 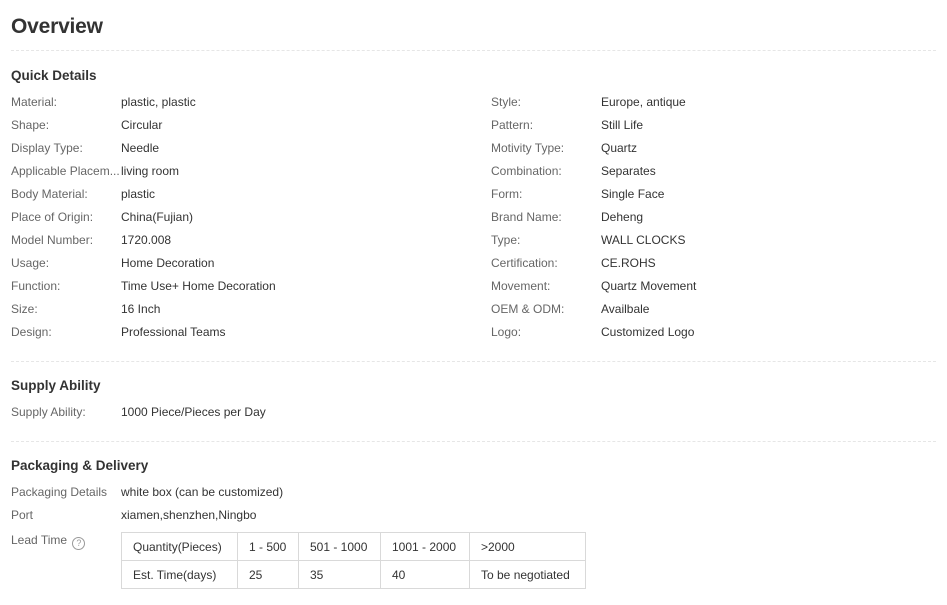 What do you see at coordinates (241, 125) in the screenshot?
I see `detail-row: Shape: Circular` at bounding box center [241, 125].